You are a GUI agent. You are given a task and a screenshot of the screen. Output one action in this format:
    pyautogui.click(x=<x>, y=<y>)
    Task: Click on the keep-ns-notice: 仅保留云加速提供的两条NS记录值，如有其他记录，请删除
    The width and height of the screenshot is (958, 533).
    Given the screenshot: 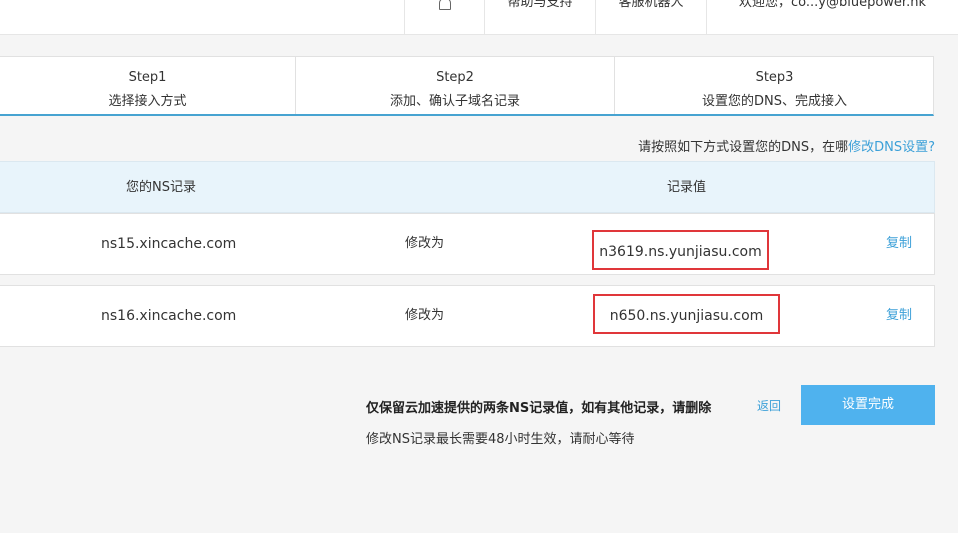 What is the action you would take?
    pyautogui.click(x=539, y=408)
    